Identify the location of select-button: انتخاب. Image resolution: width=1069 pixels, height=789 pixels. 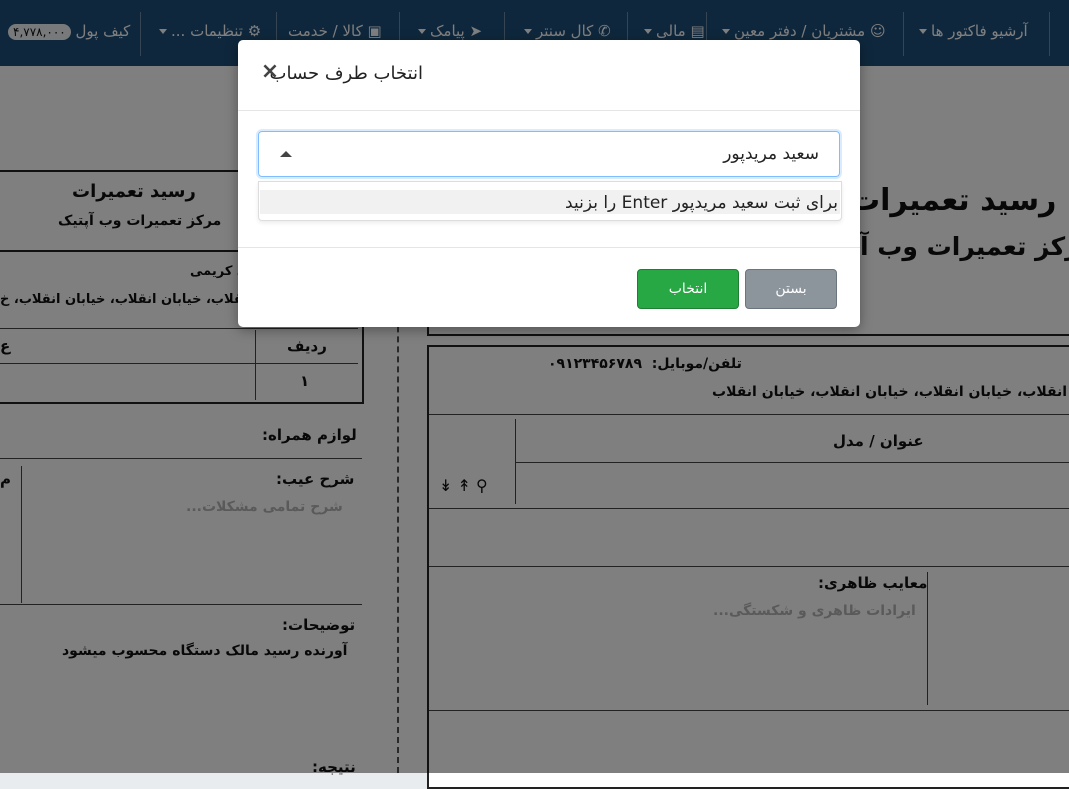
(688, 289).